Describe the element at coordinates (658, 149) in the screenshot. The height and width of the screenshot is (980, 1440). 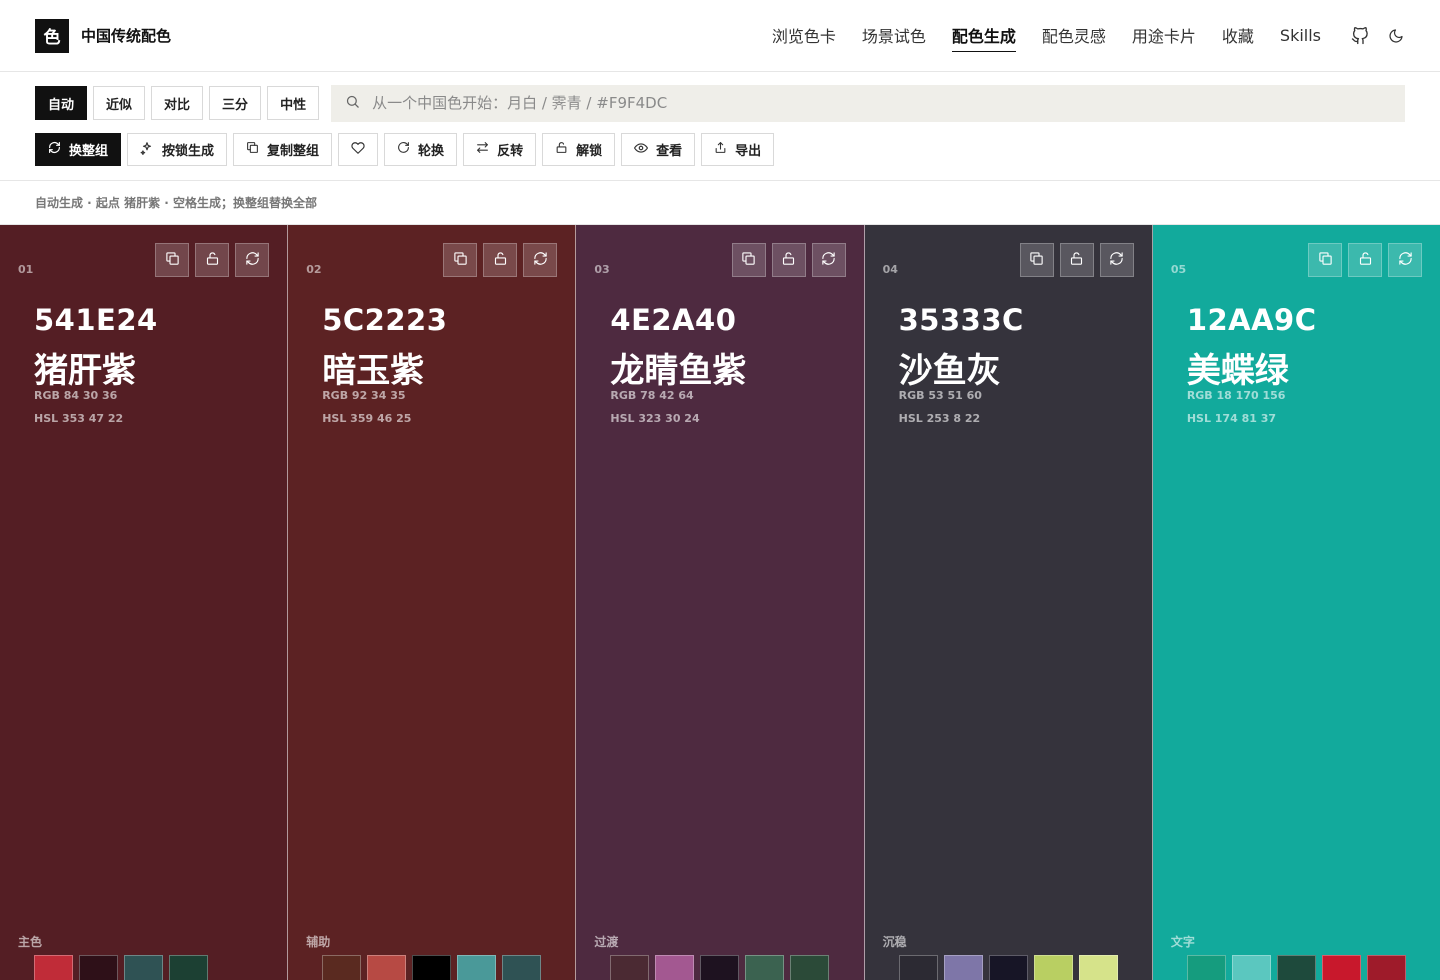
I see `view-button: 查看` at that location.